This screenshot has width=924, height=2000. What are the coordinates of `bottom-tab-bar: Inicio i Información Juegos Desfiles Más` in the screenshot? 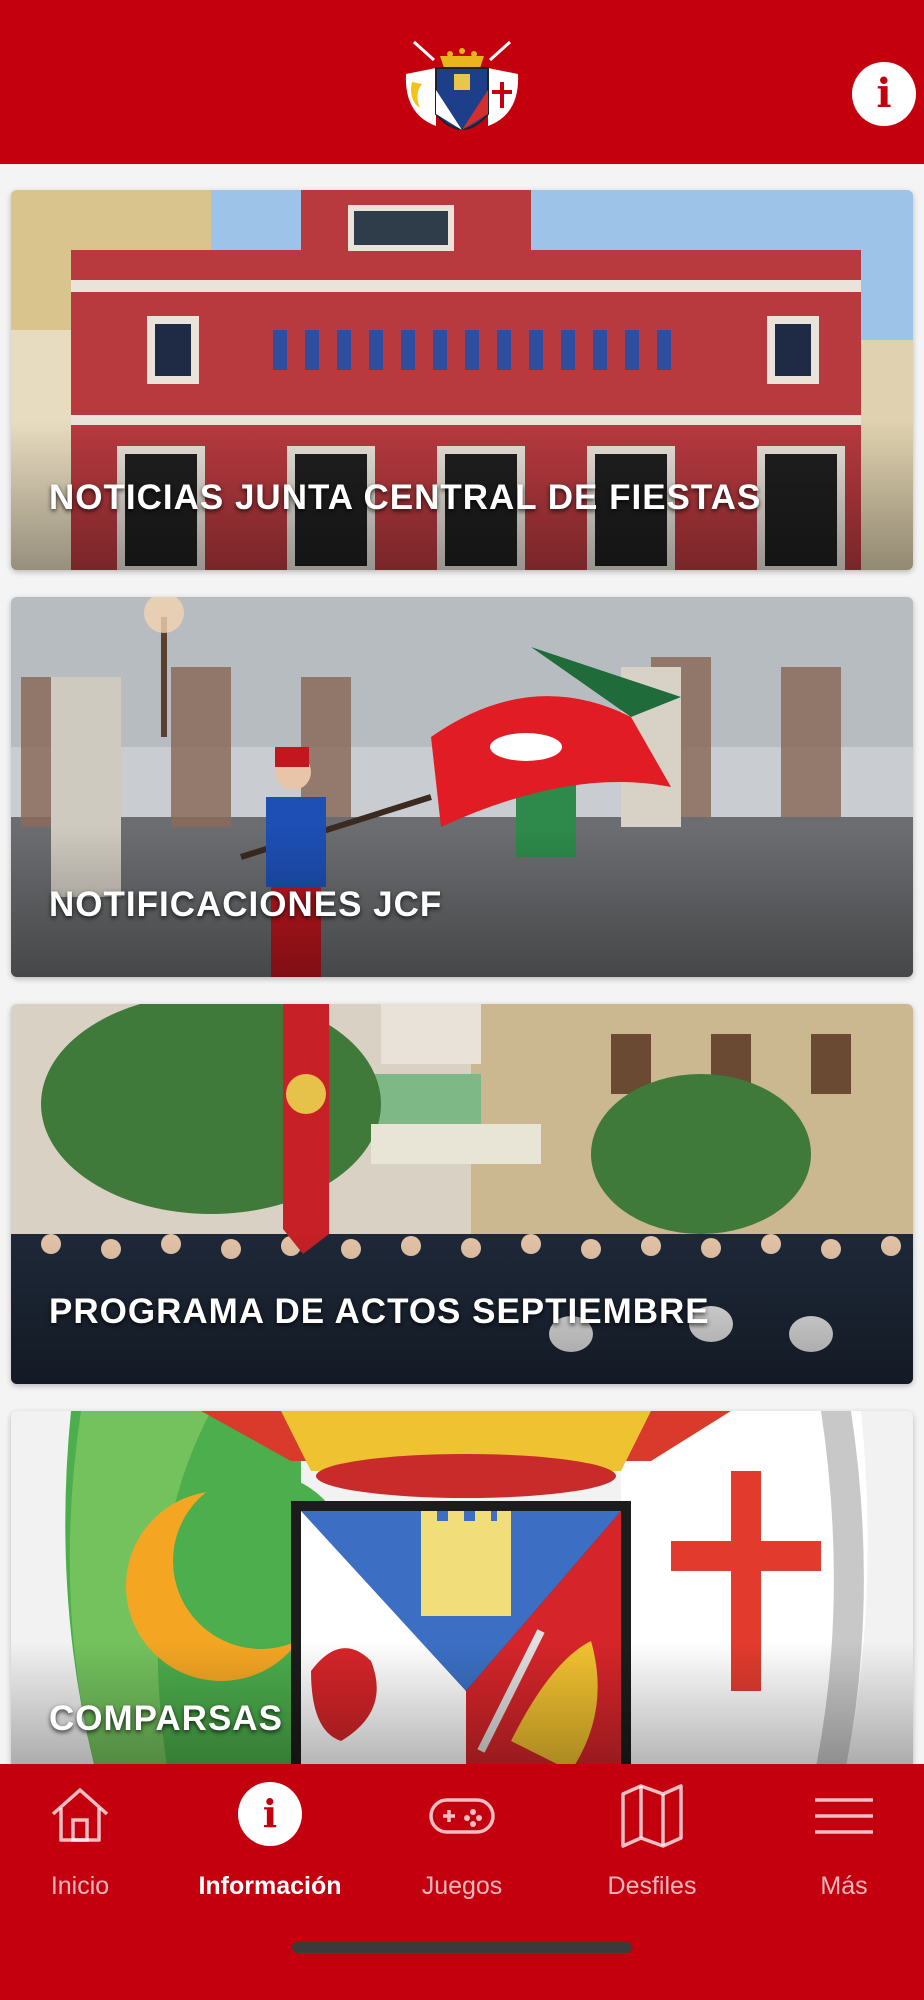 It's located at (462, 1882).